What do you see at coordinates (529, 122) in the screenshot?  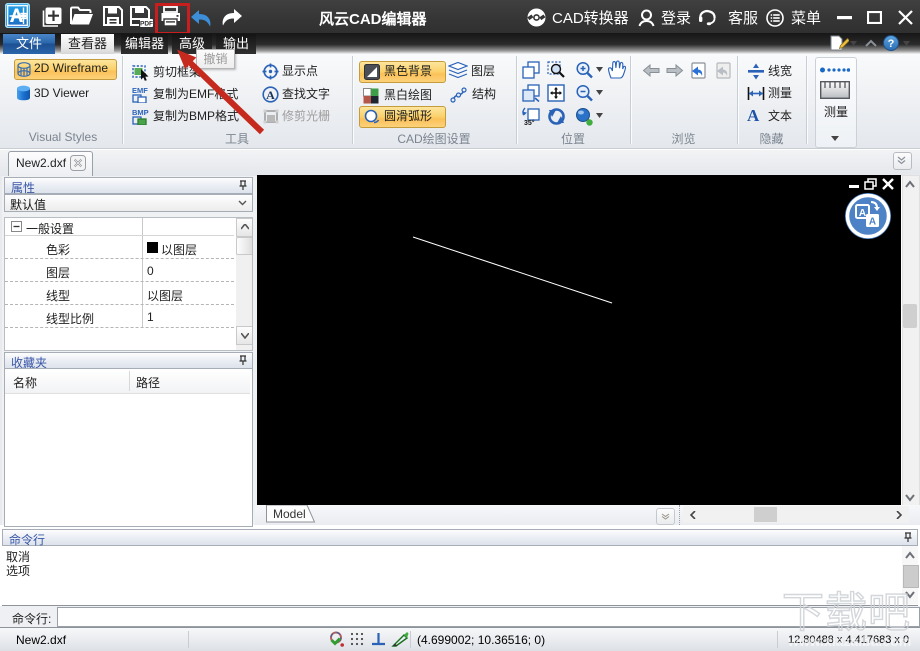 I see `svg-text: 35°` at bounding box center [529, 122].